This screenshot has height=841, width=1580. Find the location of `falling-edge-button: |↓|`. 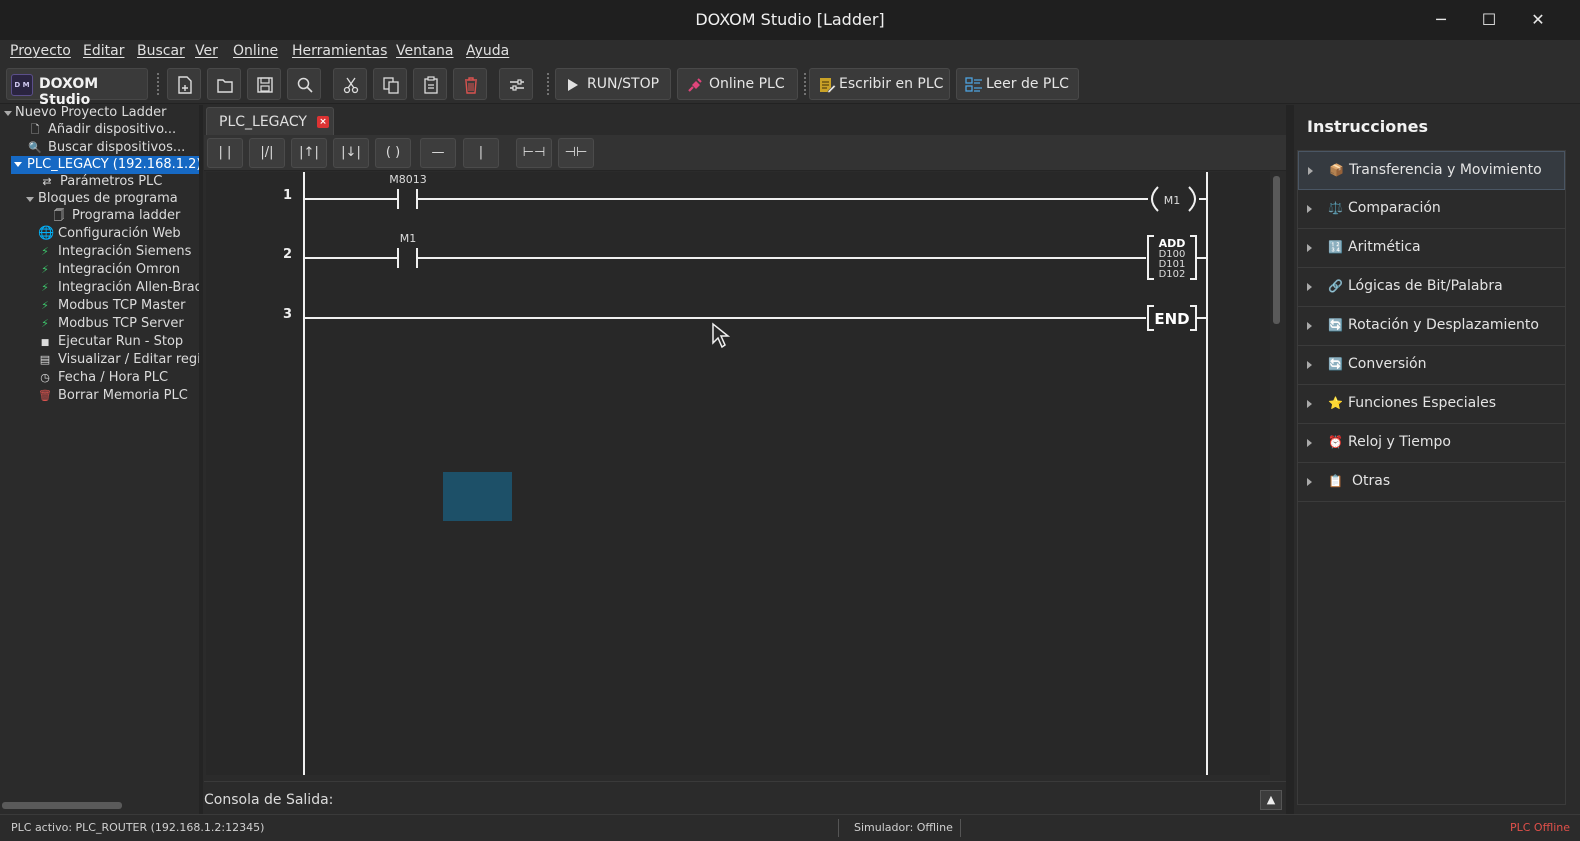

falling-edge-button: |↓| is located at coordinates (351, 153).